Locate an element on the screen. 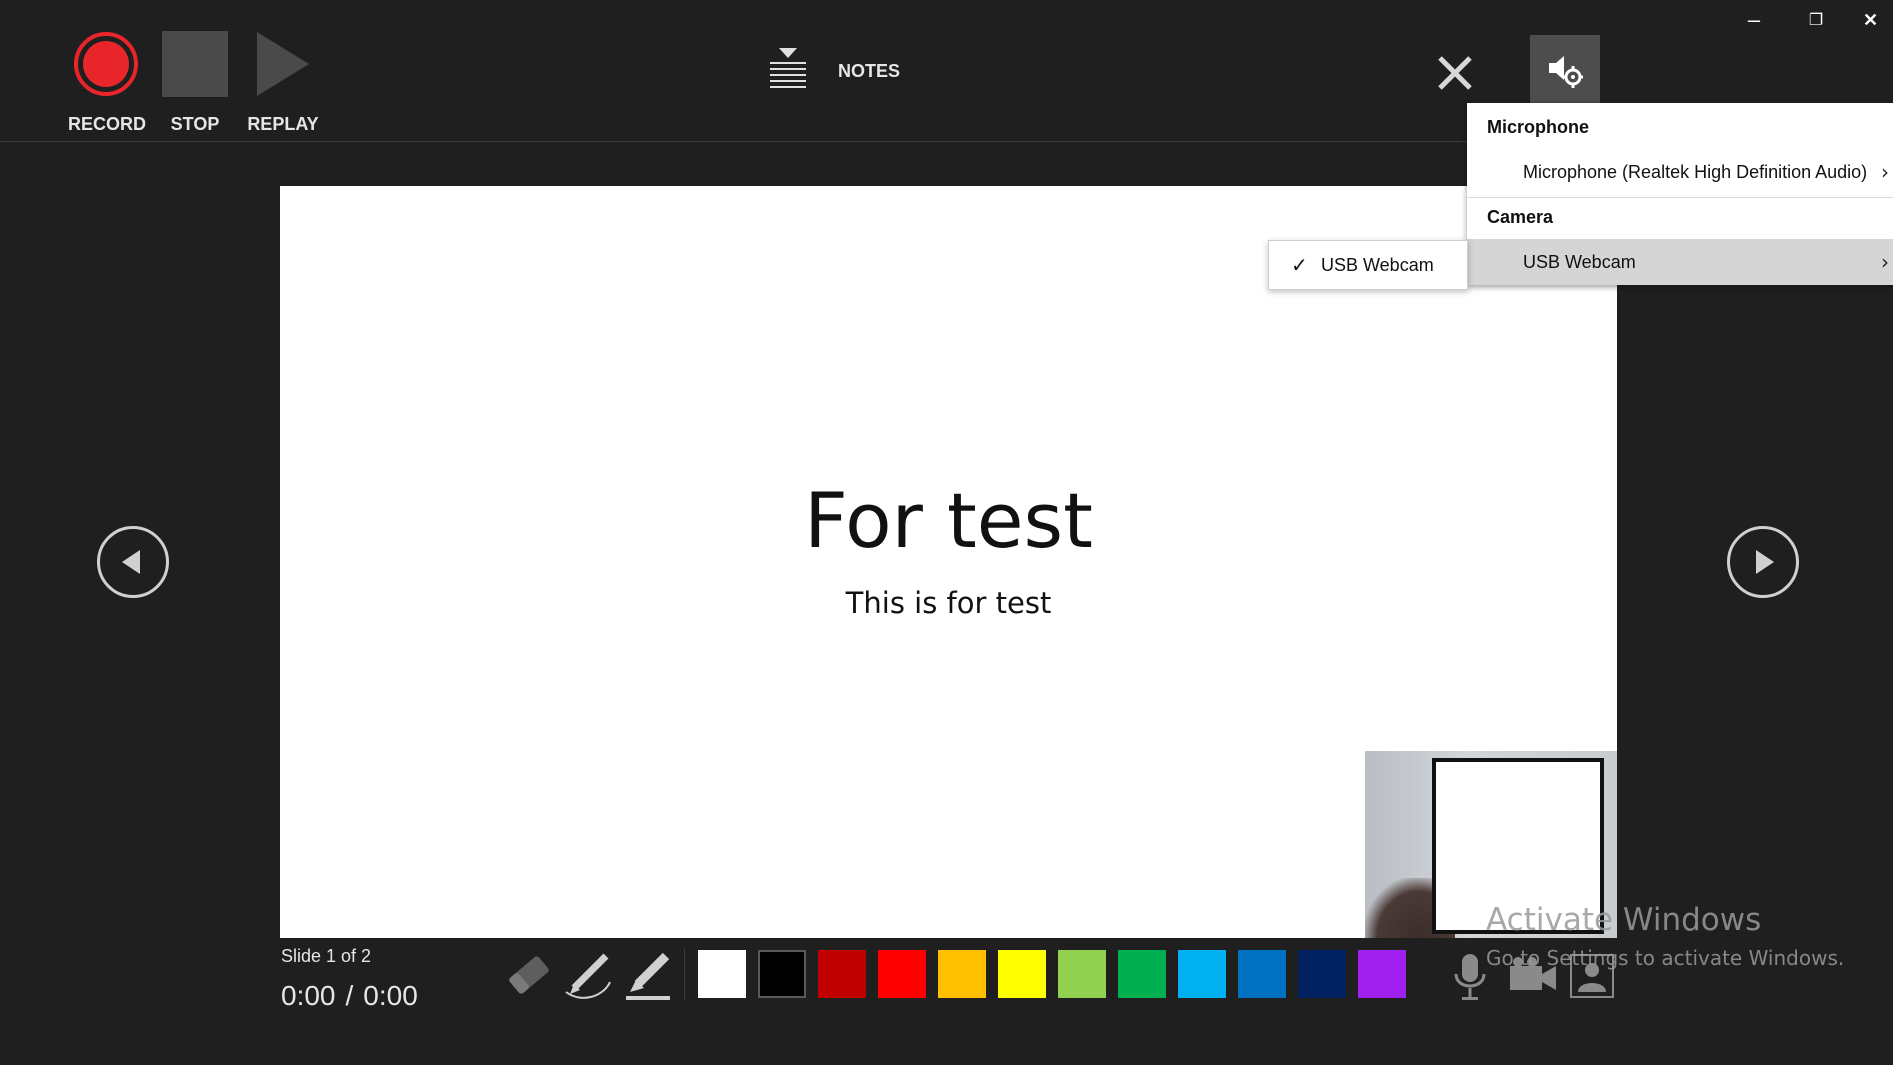  camera-submenu: ✓ USB Webcam is located at coordinates (1368, 265).